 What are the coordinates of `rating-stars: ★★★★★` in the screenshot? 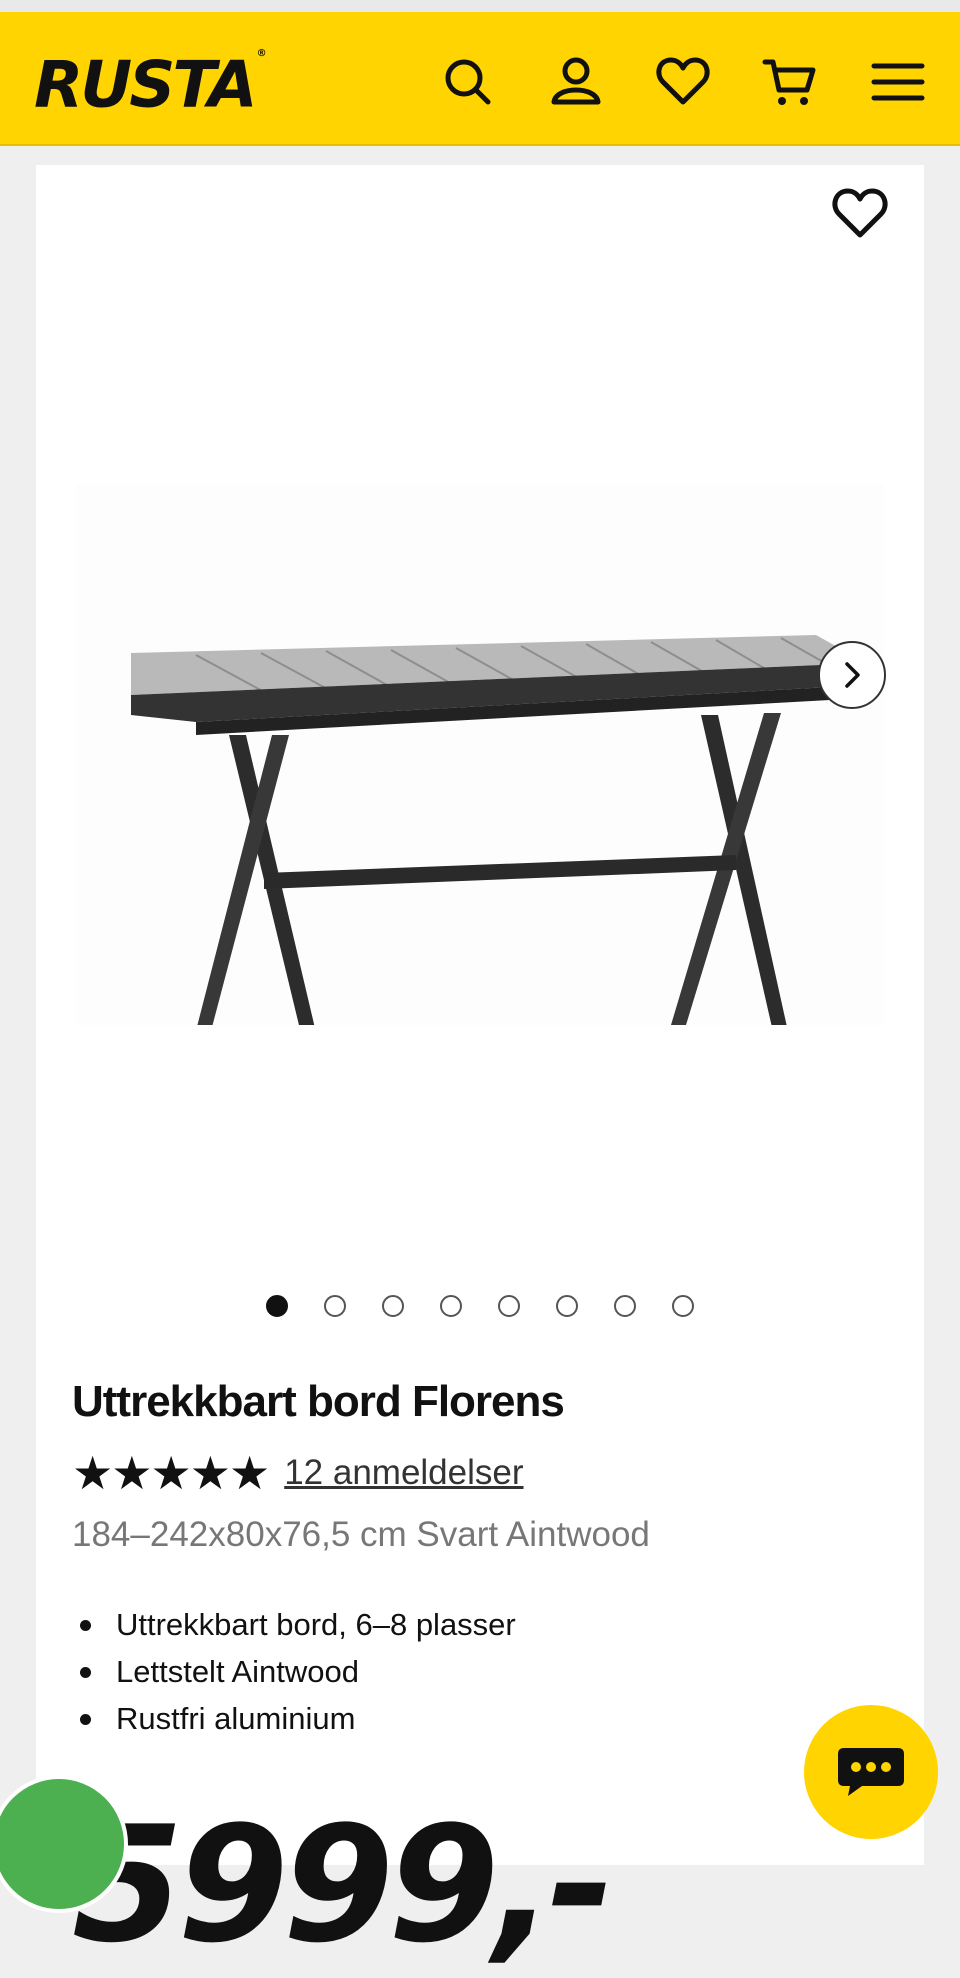 It's located at (171, 1473).